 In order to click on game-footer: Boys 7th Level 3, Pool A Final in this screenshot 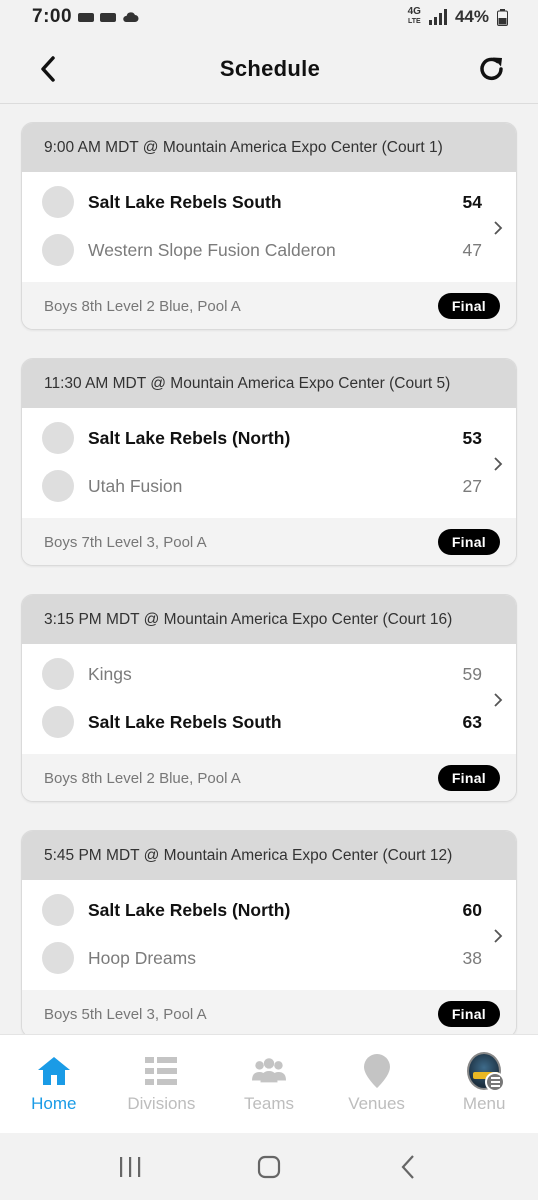, I will do `click(269, 541)`.